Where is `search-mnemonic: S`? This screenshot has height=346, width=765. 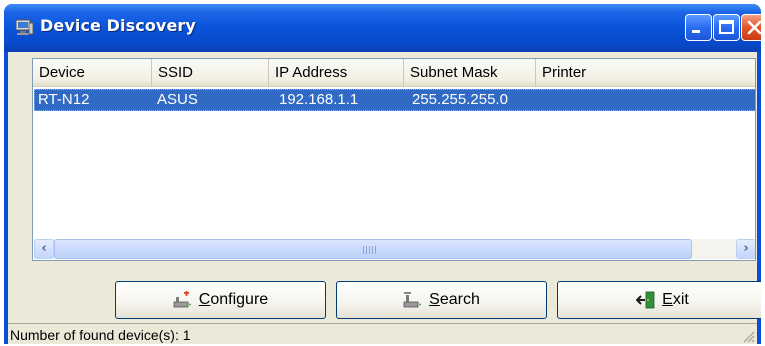 search-mnemonic: S is located at coordinates (434, 299).